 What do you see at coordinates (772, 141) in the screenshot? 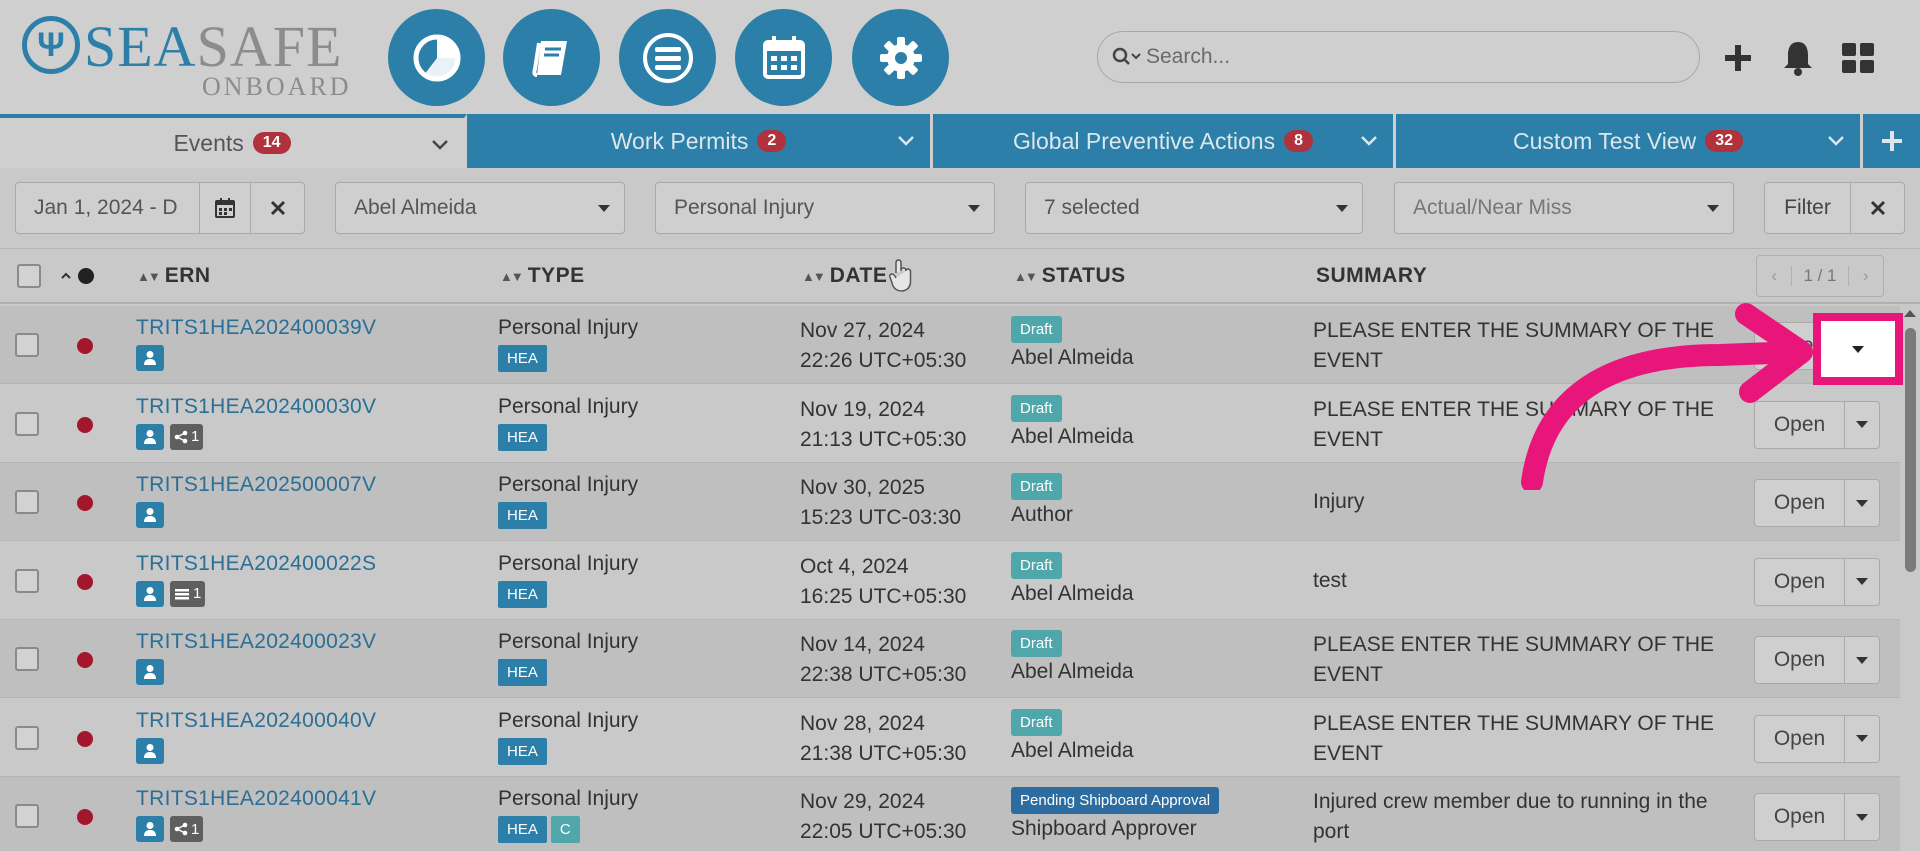
I see `tab-count-badge: 2` at bounding box center [772, 141].